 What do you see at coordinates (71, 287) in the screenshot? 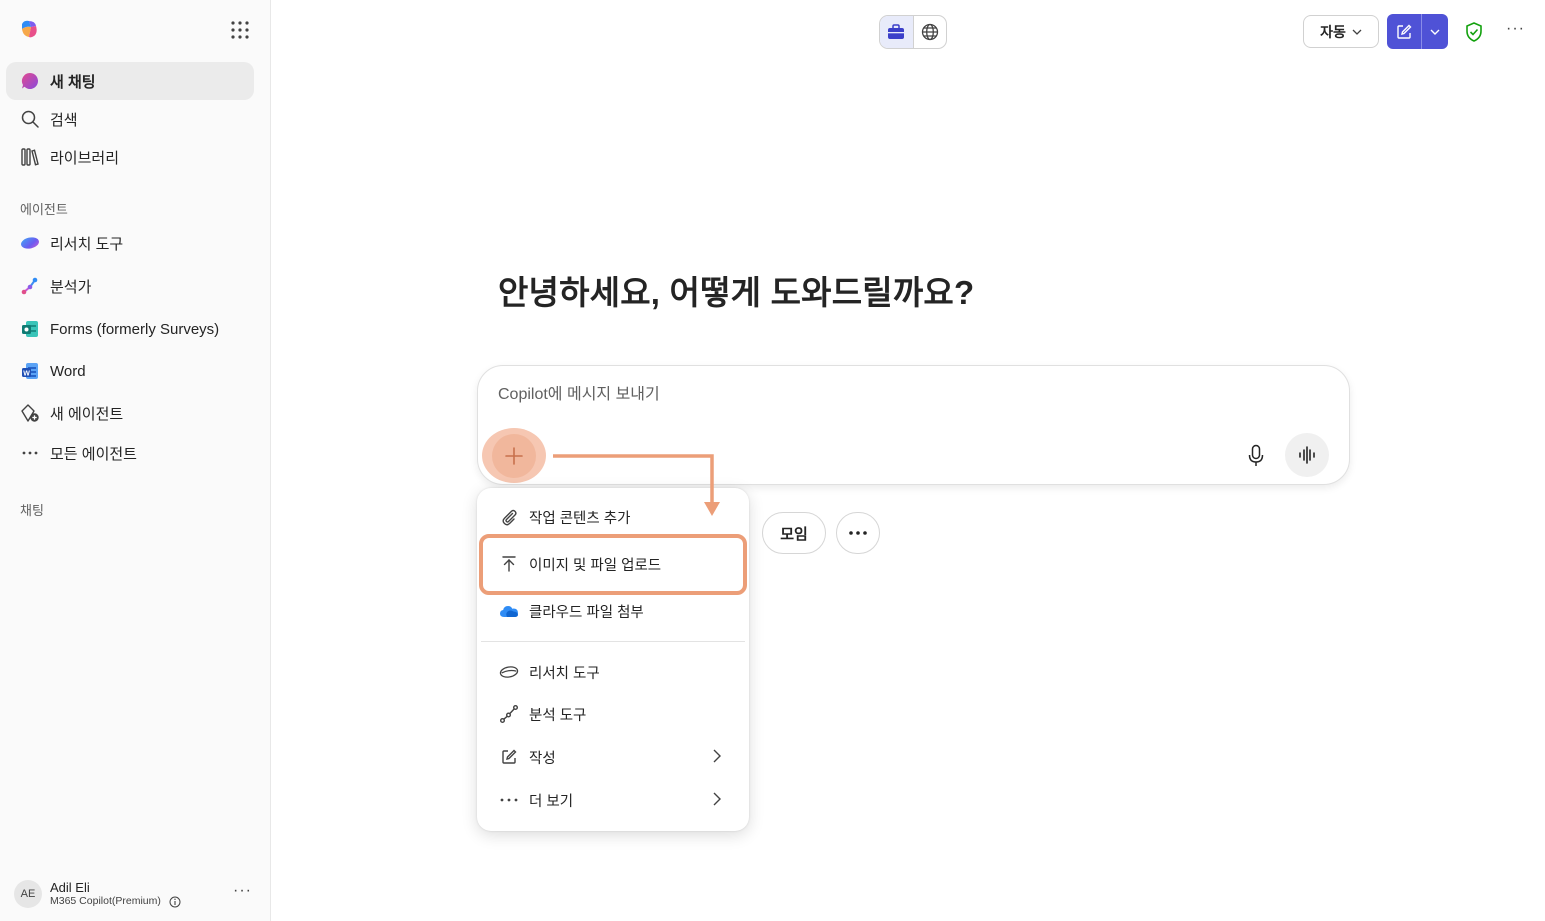
I see `sidebar-item-label: 분석가` at bounding box center [71, 287].